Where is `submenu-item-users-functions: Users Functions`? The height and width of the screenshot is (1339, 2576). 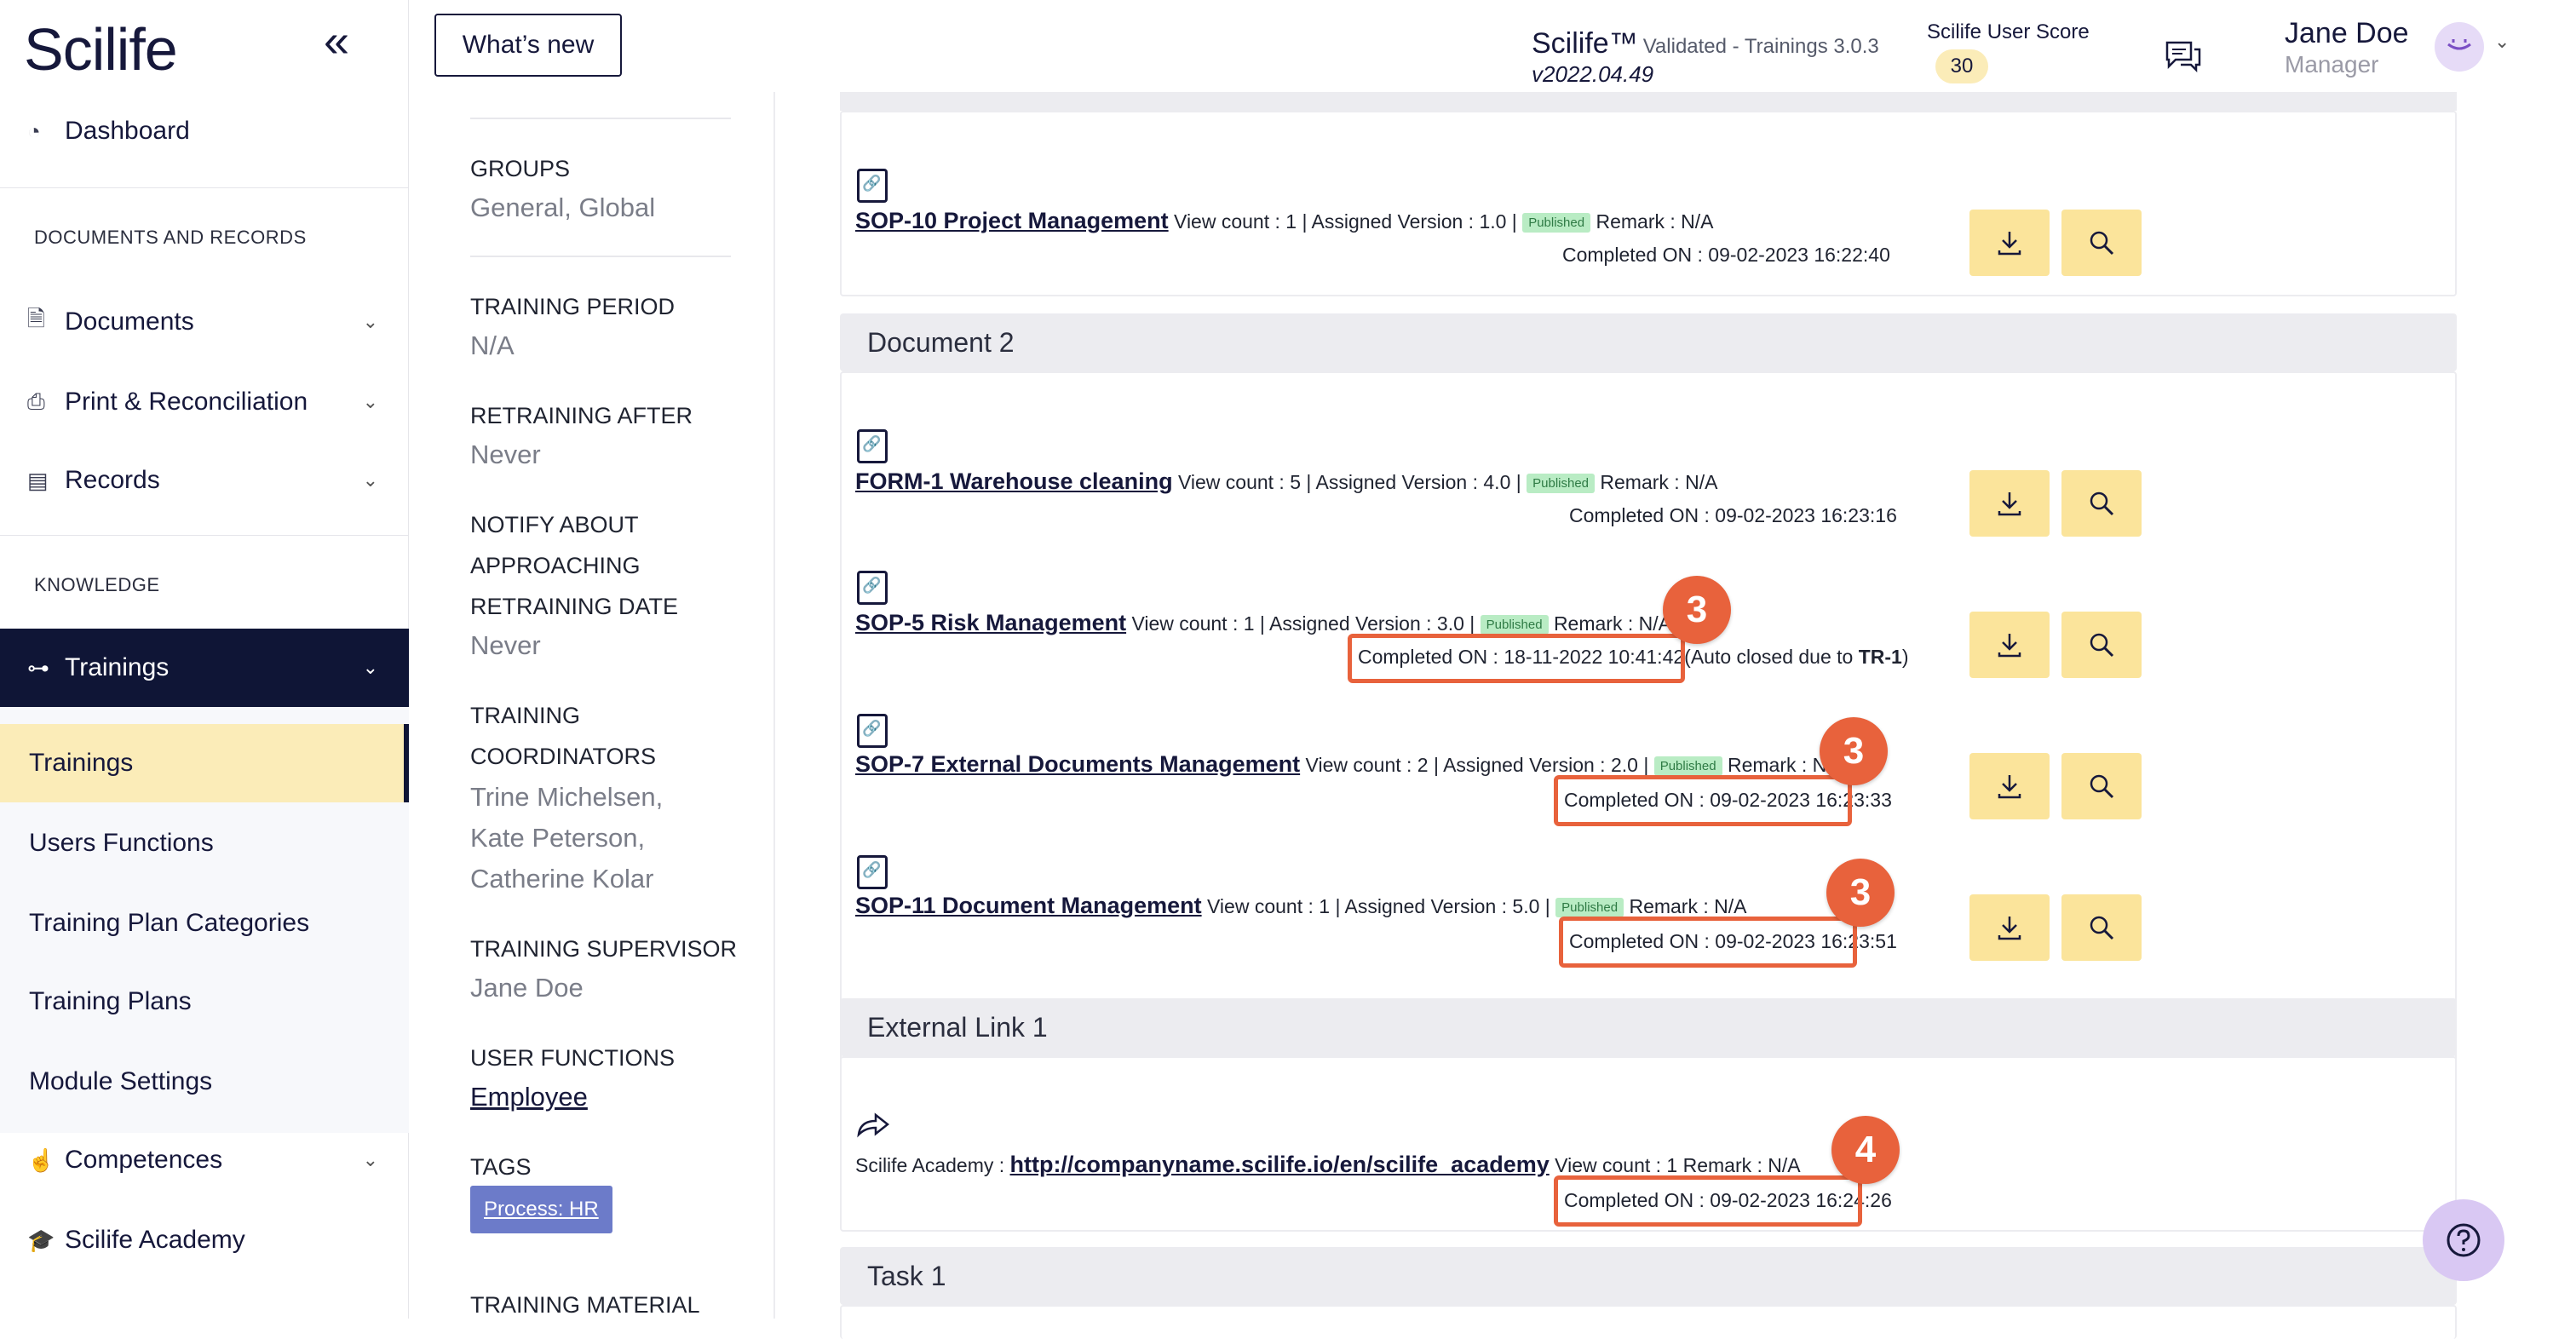
submenu-item-users-functions: Users Functions is located at coordinates (205, 843).